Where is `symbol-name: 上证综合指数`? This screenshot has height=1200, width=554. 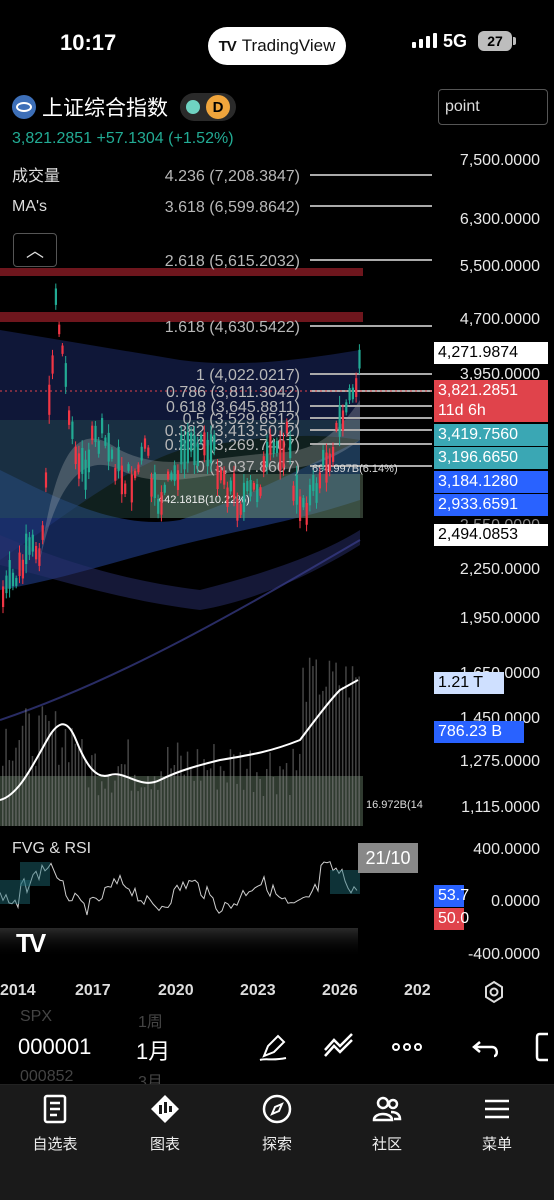
symbol-name: 上证综合指数 is located at coordinates (105, 108).